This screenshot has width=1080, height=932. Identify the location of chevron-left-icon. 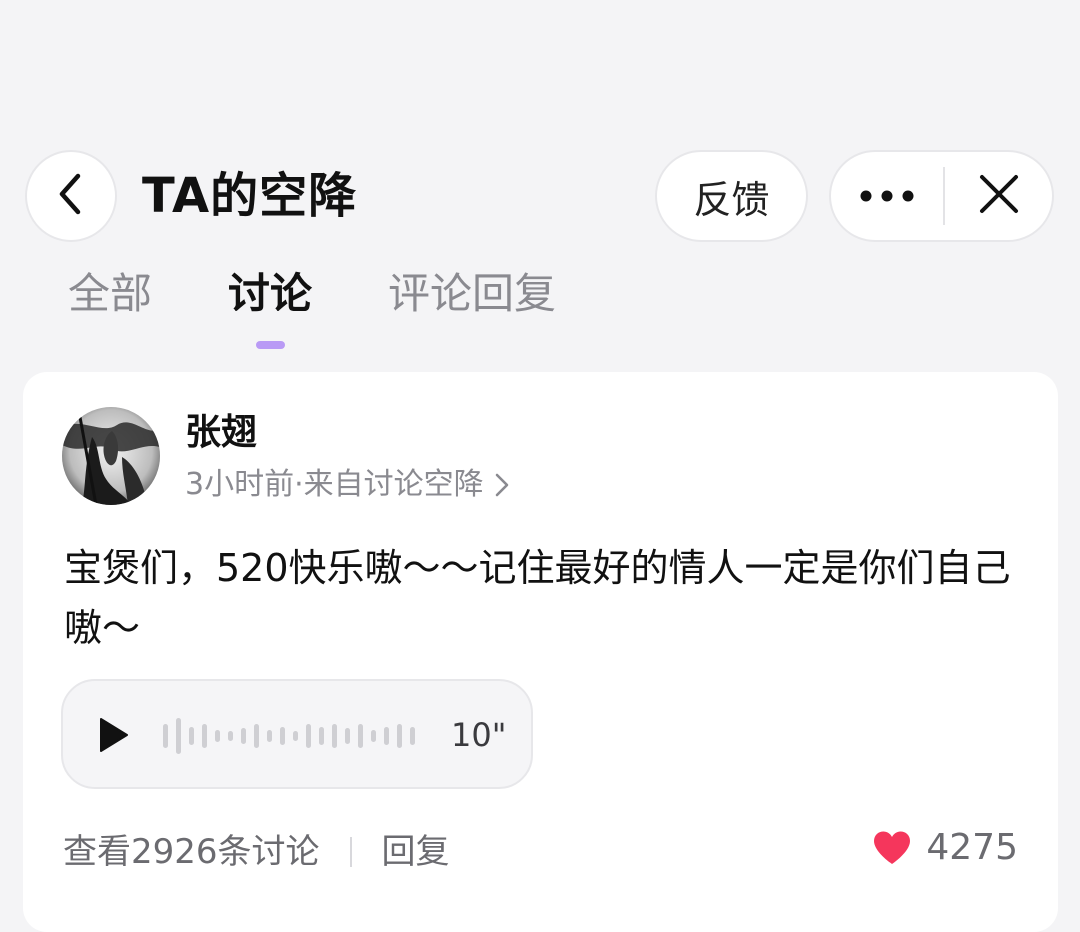
(71, 196).